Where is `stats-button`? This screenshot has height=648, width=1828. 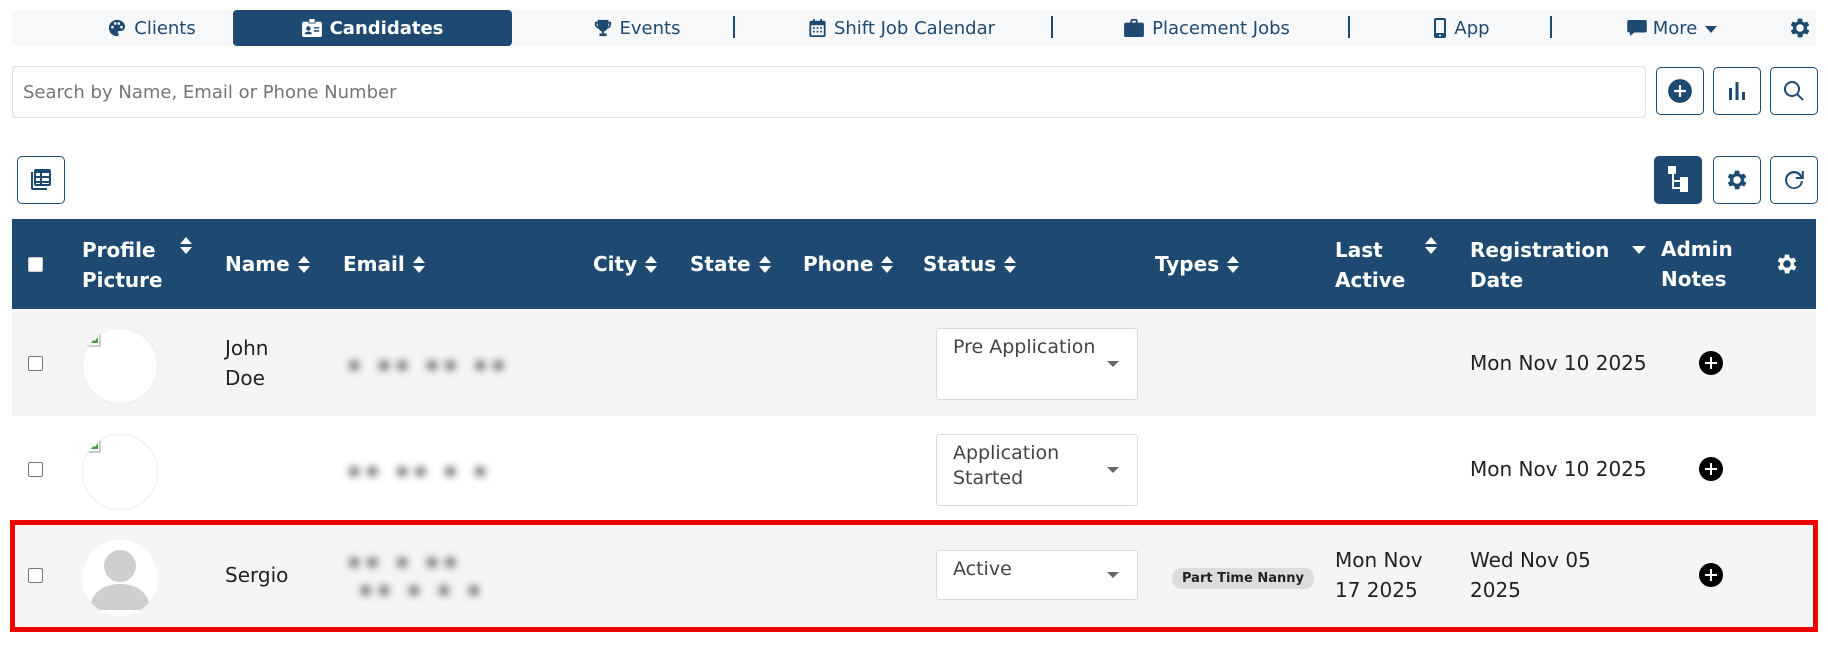 stats-button is located at coordinates (1737, 91).